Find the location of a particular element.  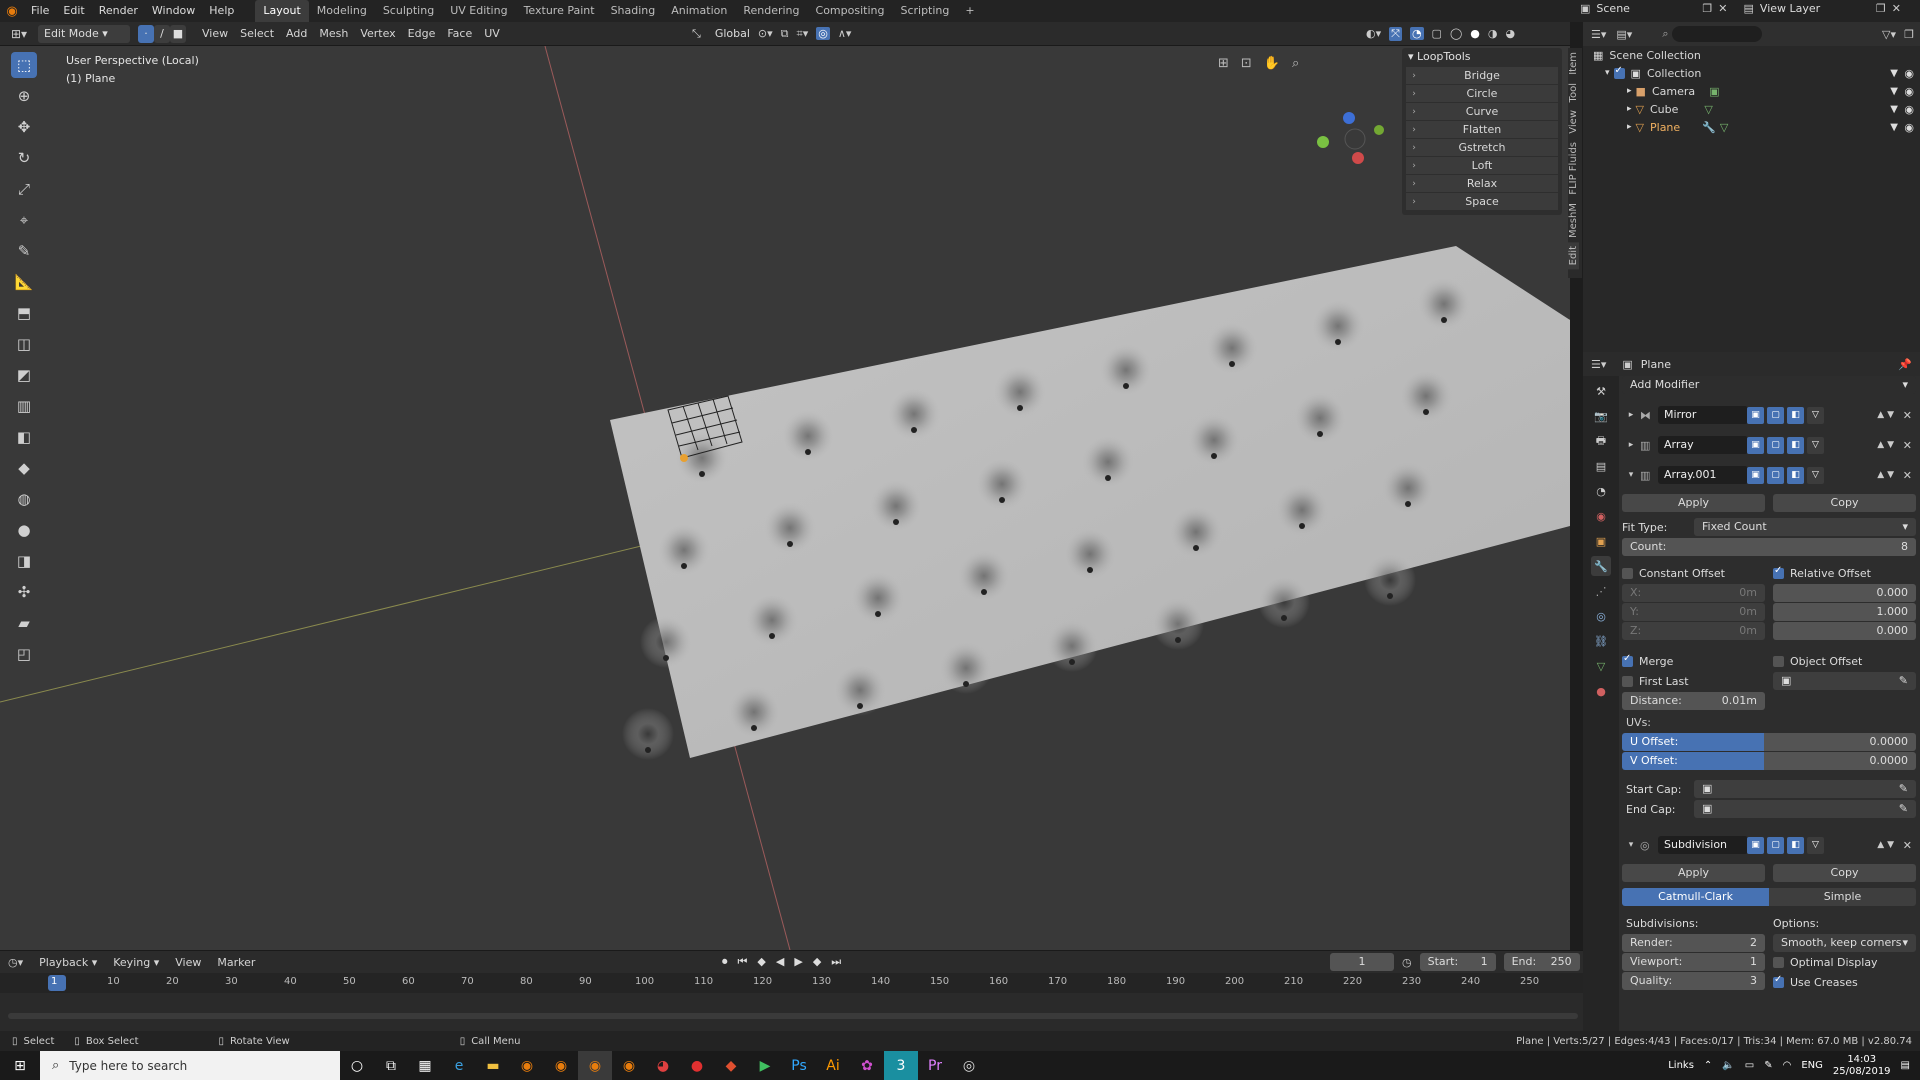

face-select-icon: ■ is located at coordinates (178, 33).